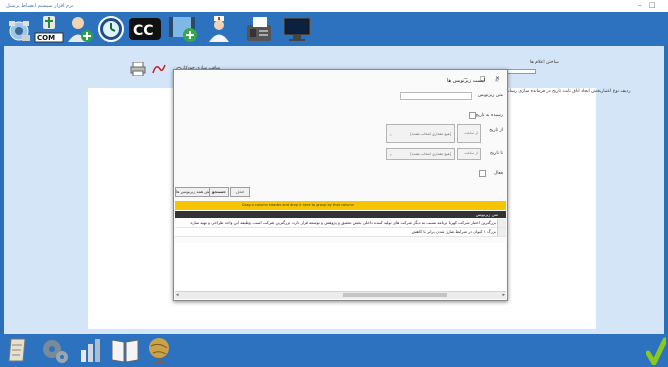  I want to click on svg-text: COM, so click(46, 38).